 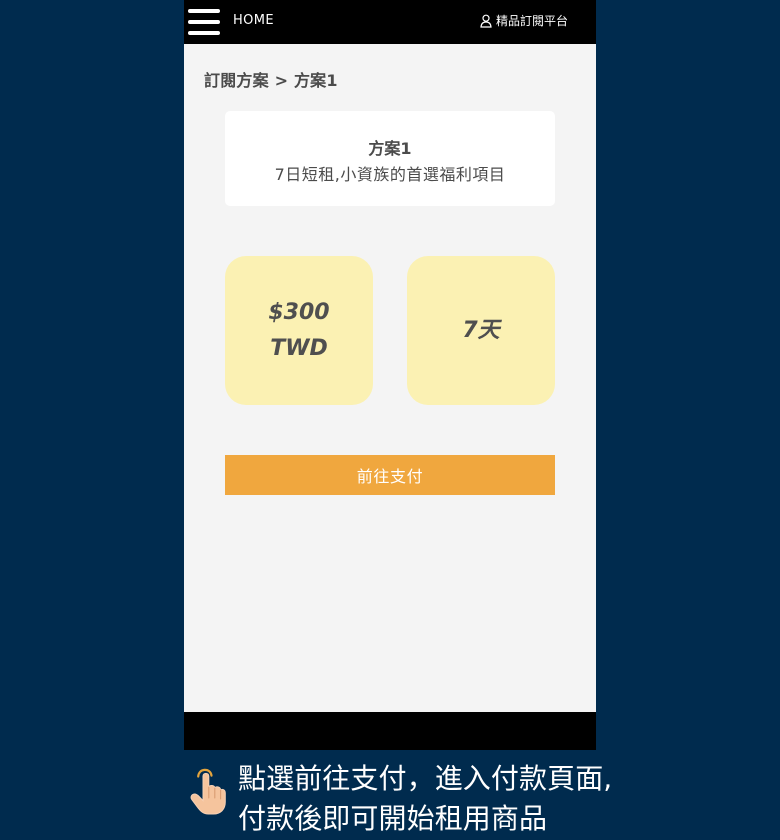 I want to click on instruction-line-2: 付款後即可開始租用商品, so click(x=393, y=818).